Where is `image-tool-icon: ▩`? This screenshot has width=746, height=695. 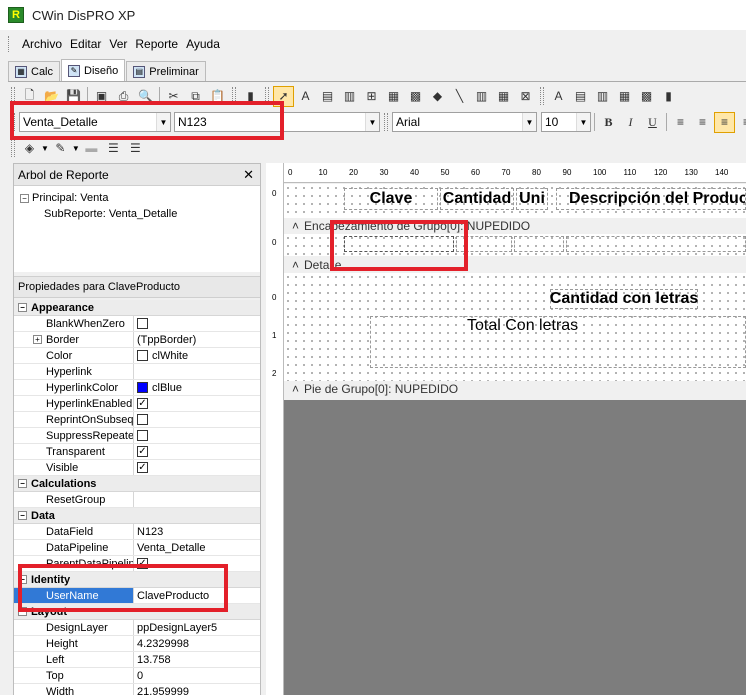 image-tool-icon: ▩ is located at coordinates (415, 96).